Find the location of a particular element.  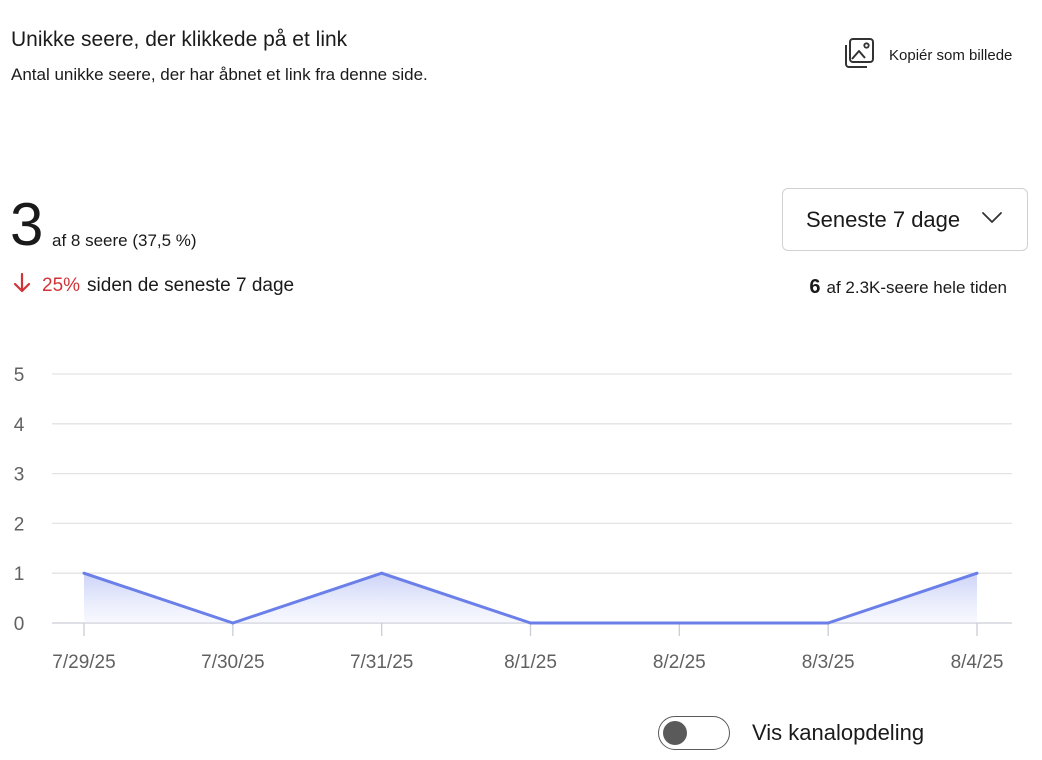

viewers-ratio: af 8 seere (37,5 %) is located at coordinates (124, 240).